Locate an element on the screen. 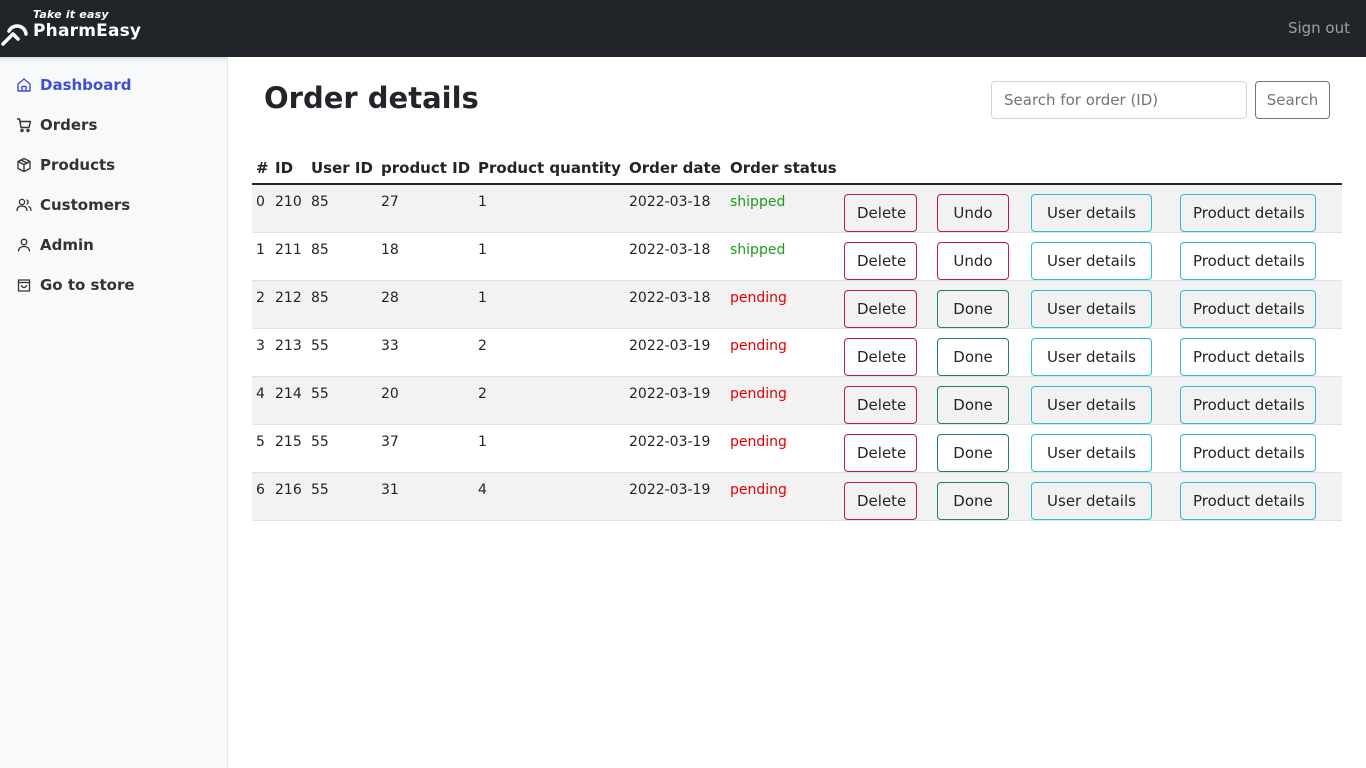 The image size is (1366, 768). column-header-order-status: Order status is located at coordinates (783, 169).